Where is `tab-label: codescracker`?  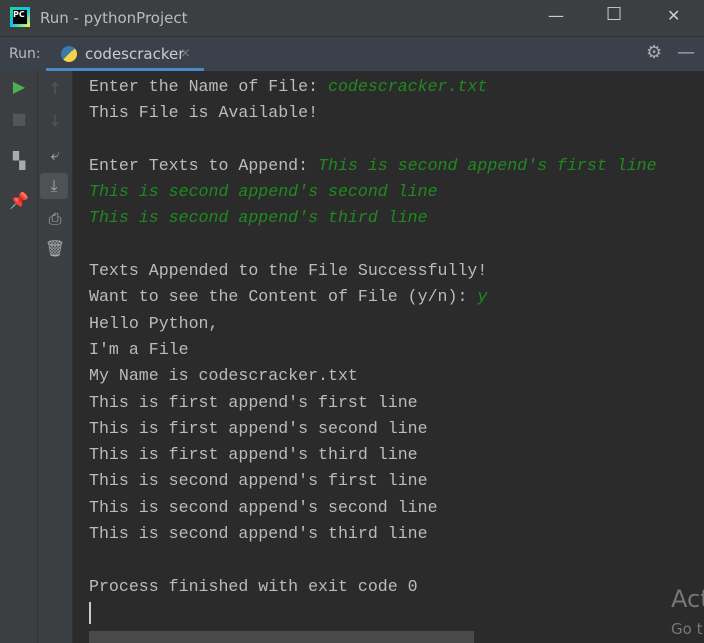
tab-label: codescracker is located at coordinates (135, 54).